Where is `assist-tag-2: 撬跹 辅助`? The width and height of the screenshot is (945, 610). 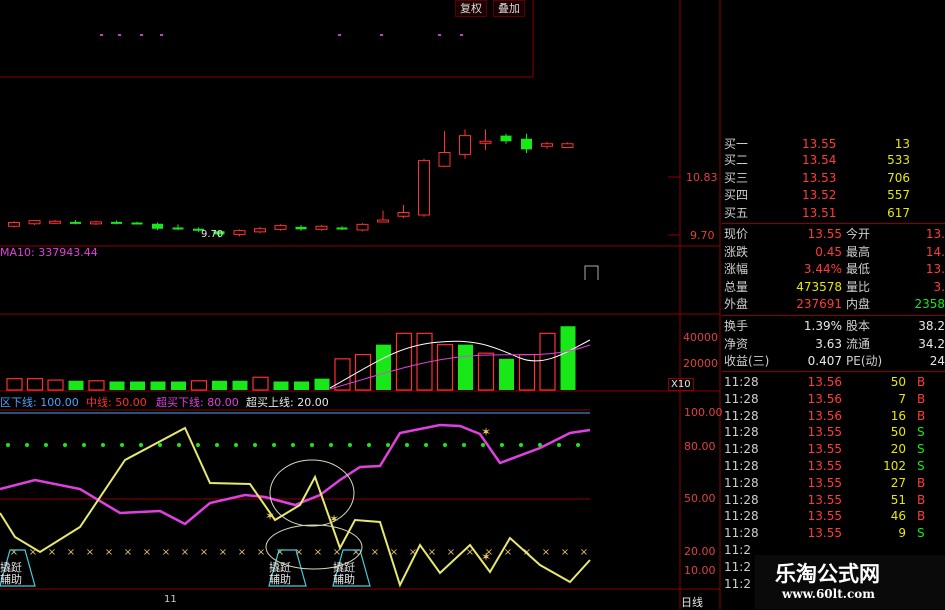
assist-tag-2: 撬跹 辅助 is located at coordinates (280, 574).